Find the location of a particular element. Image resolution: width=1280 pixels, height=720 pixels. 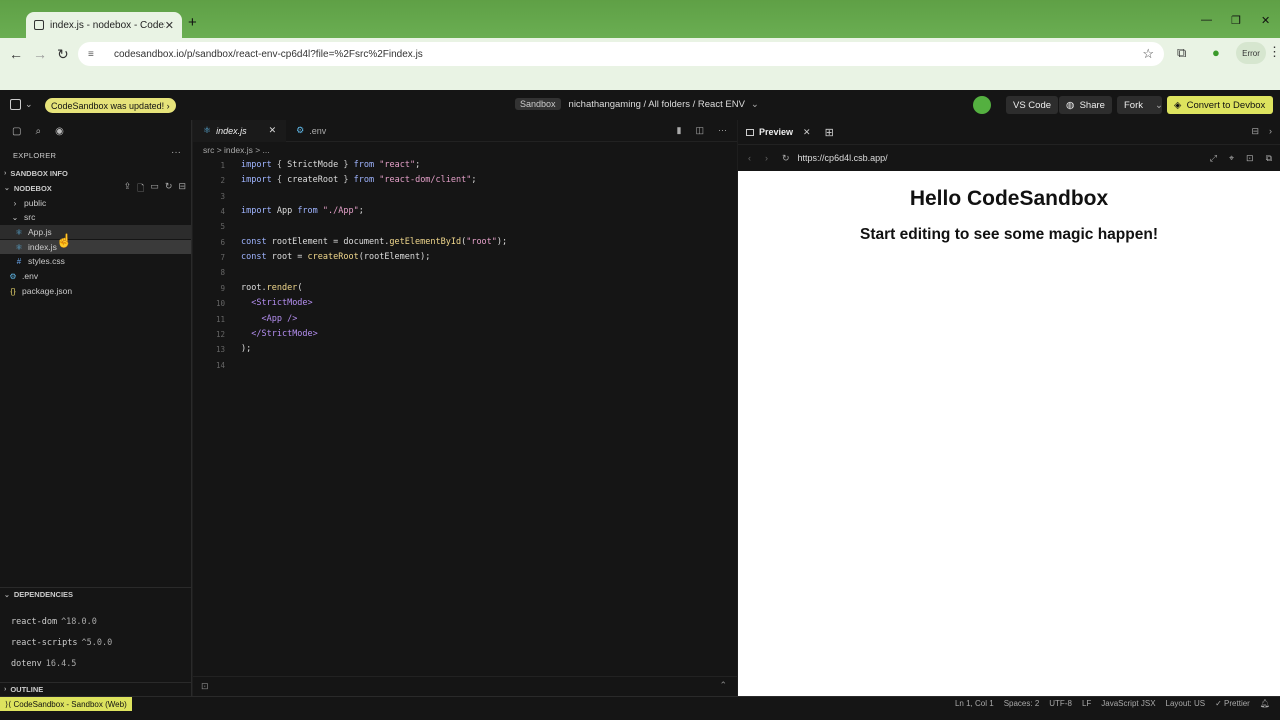

mouse-cursor-icon: ☝ is located at coordinates (64, 240).